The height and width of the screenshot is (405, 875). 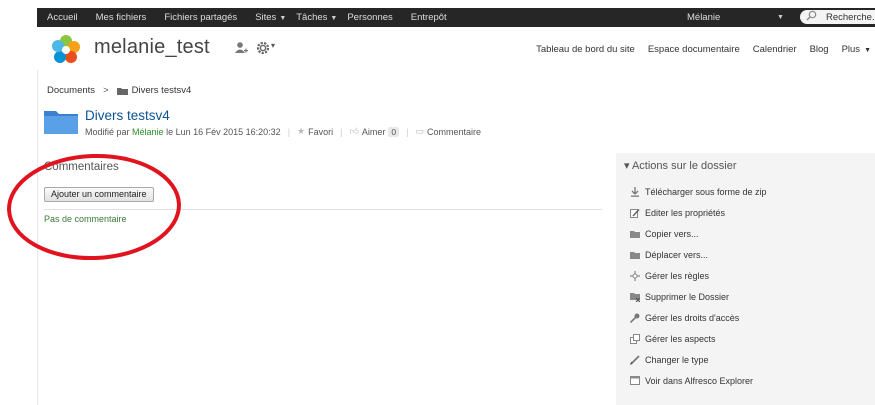 What do you see at coordinates (127, 115) in the screenshot?
I see `folder-title: Divers testsv4` at bounding box center [127, 115].